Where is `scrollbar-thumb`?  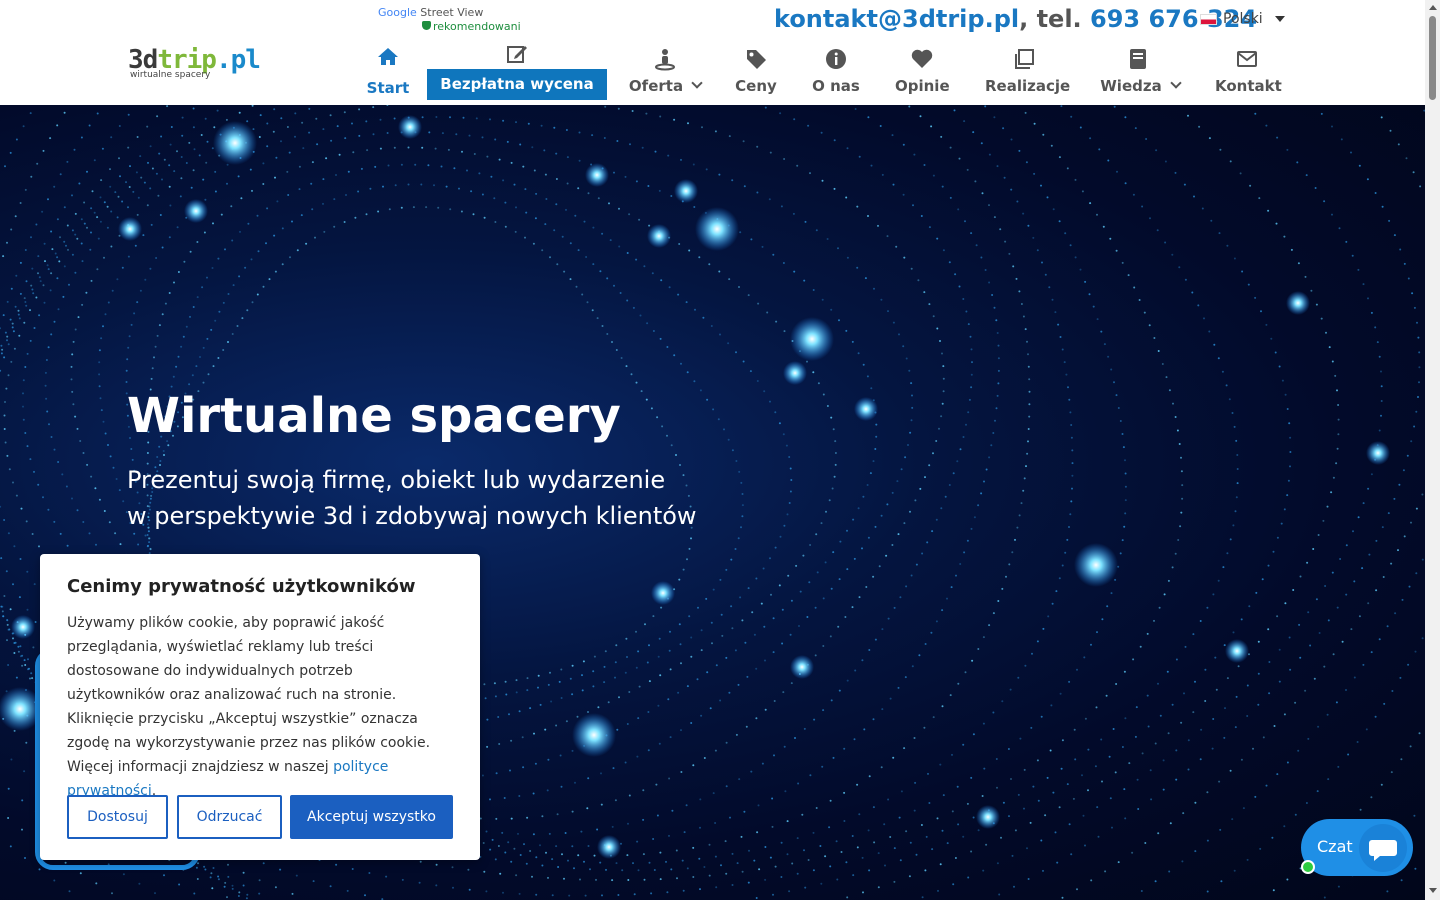 scrollbar-thumb is located at coordinates (1432, 58).